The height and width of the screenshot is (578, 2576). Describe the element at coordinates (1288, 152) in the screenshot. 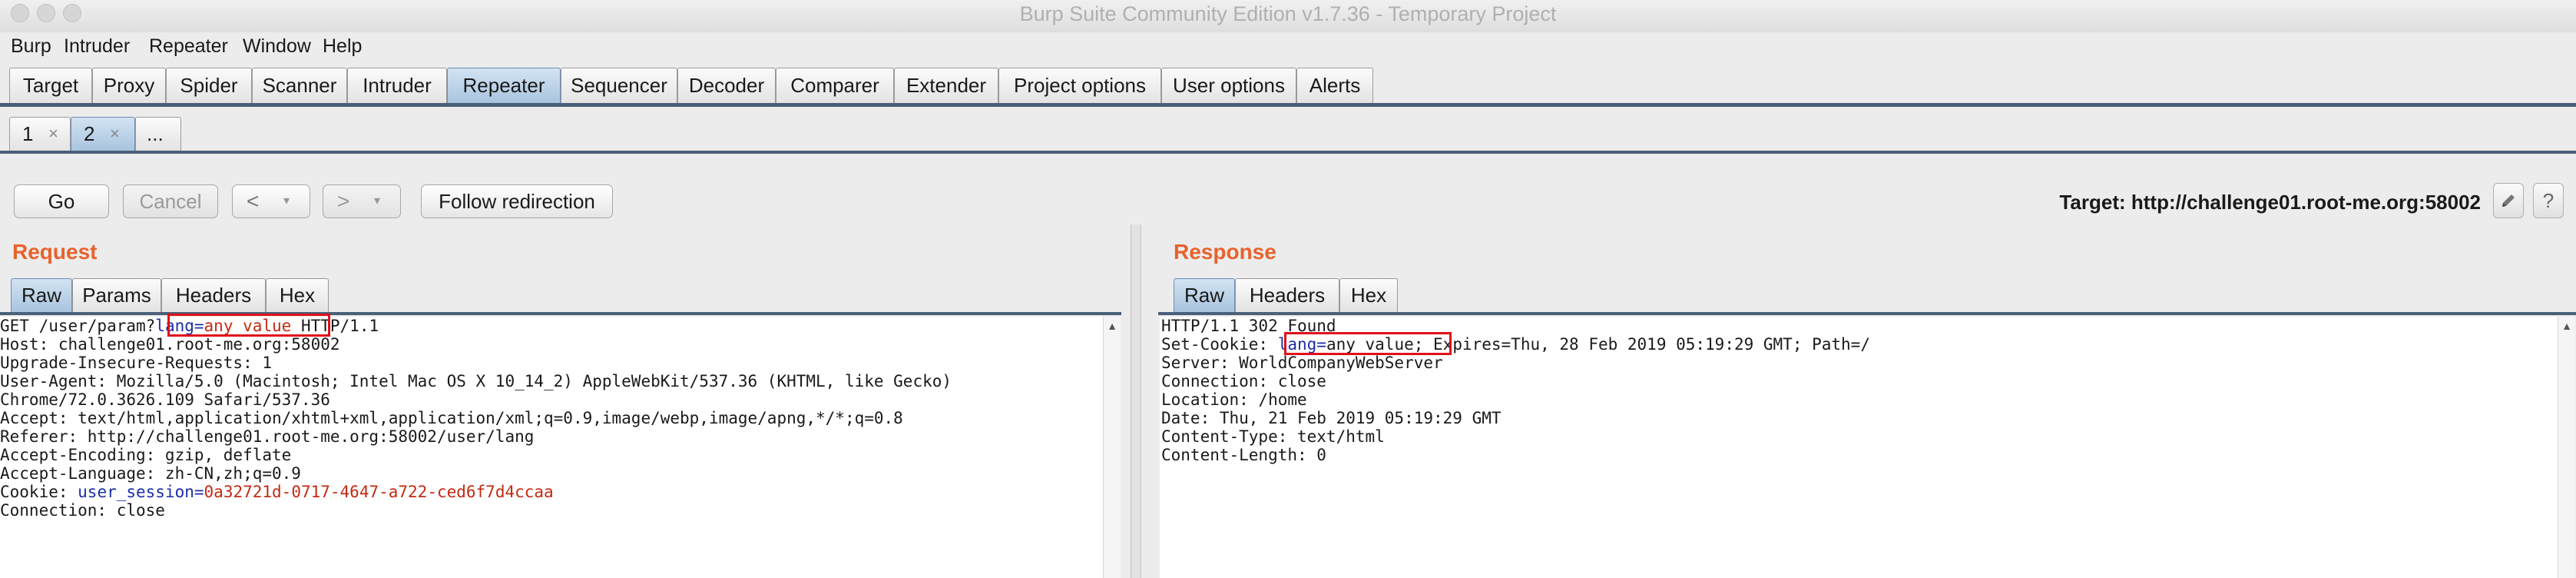

I see `subtab-divider` at that location.